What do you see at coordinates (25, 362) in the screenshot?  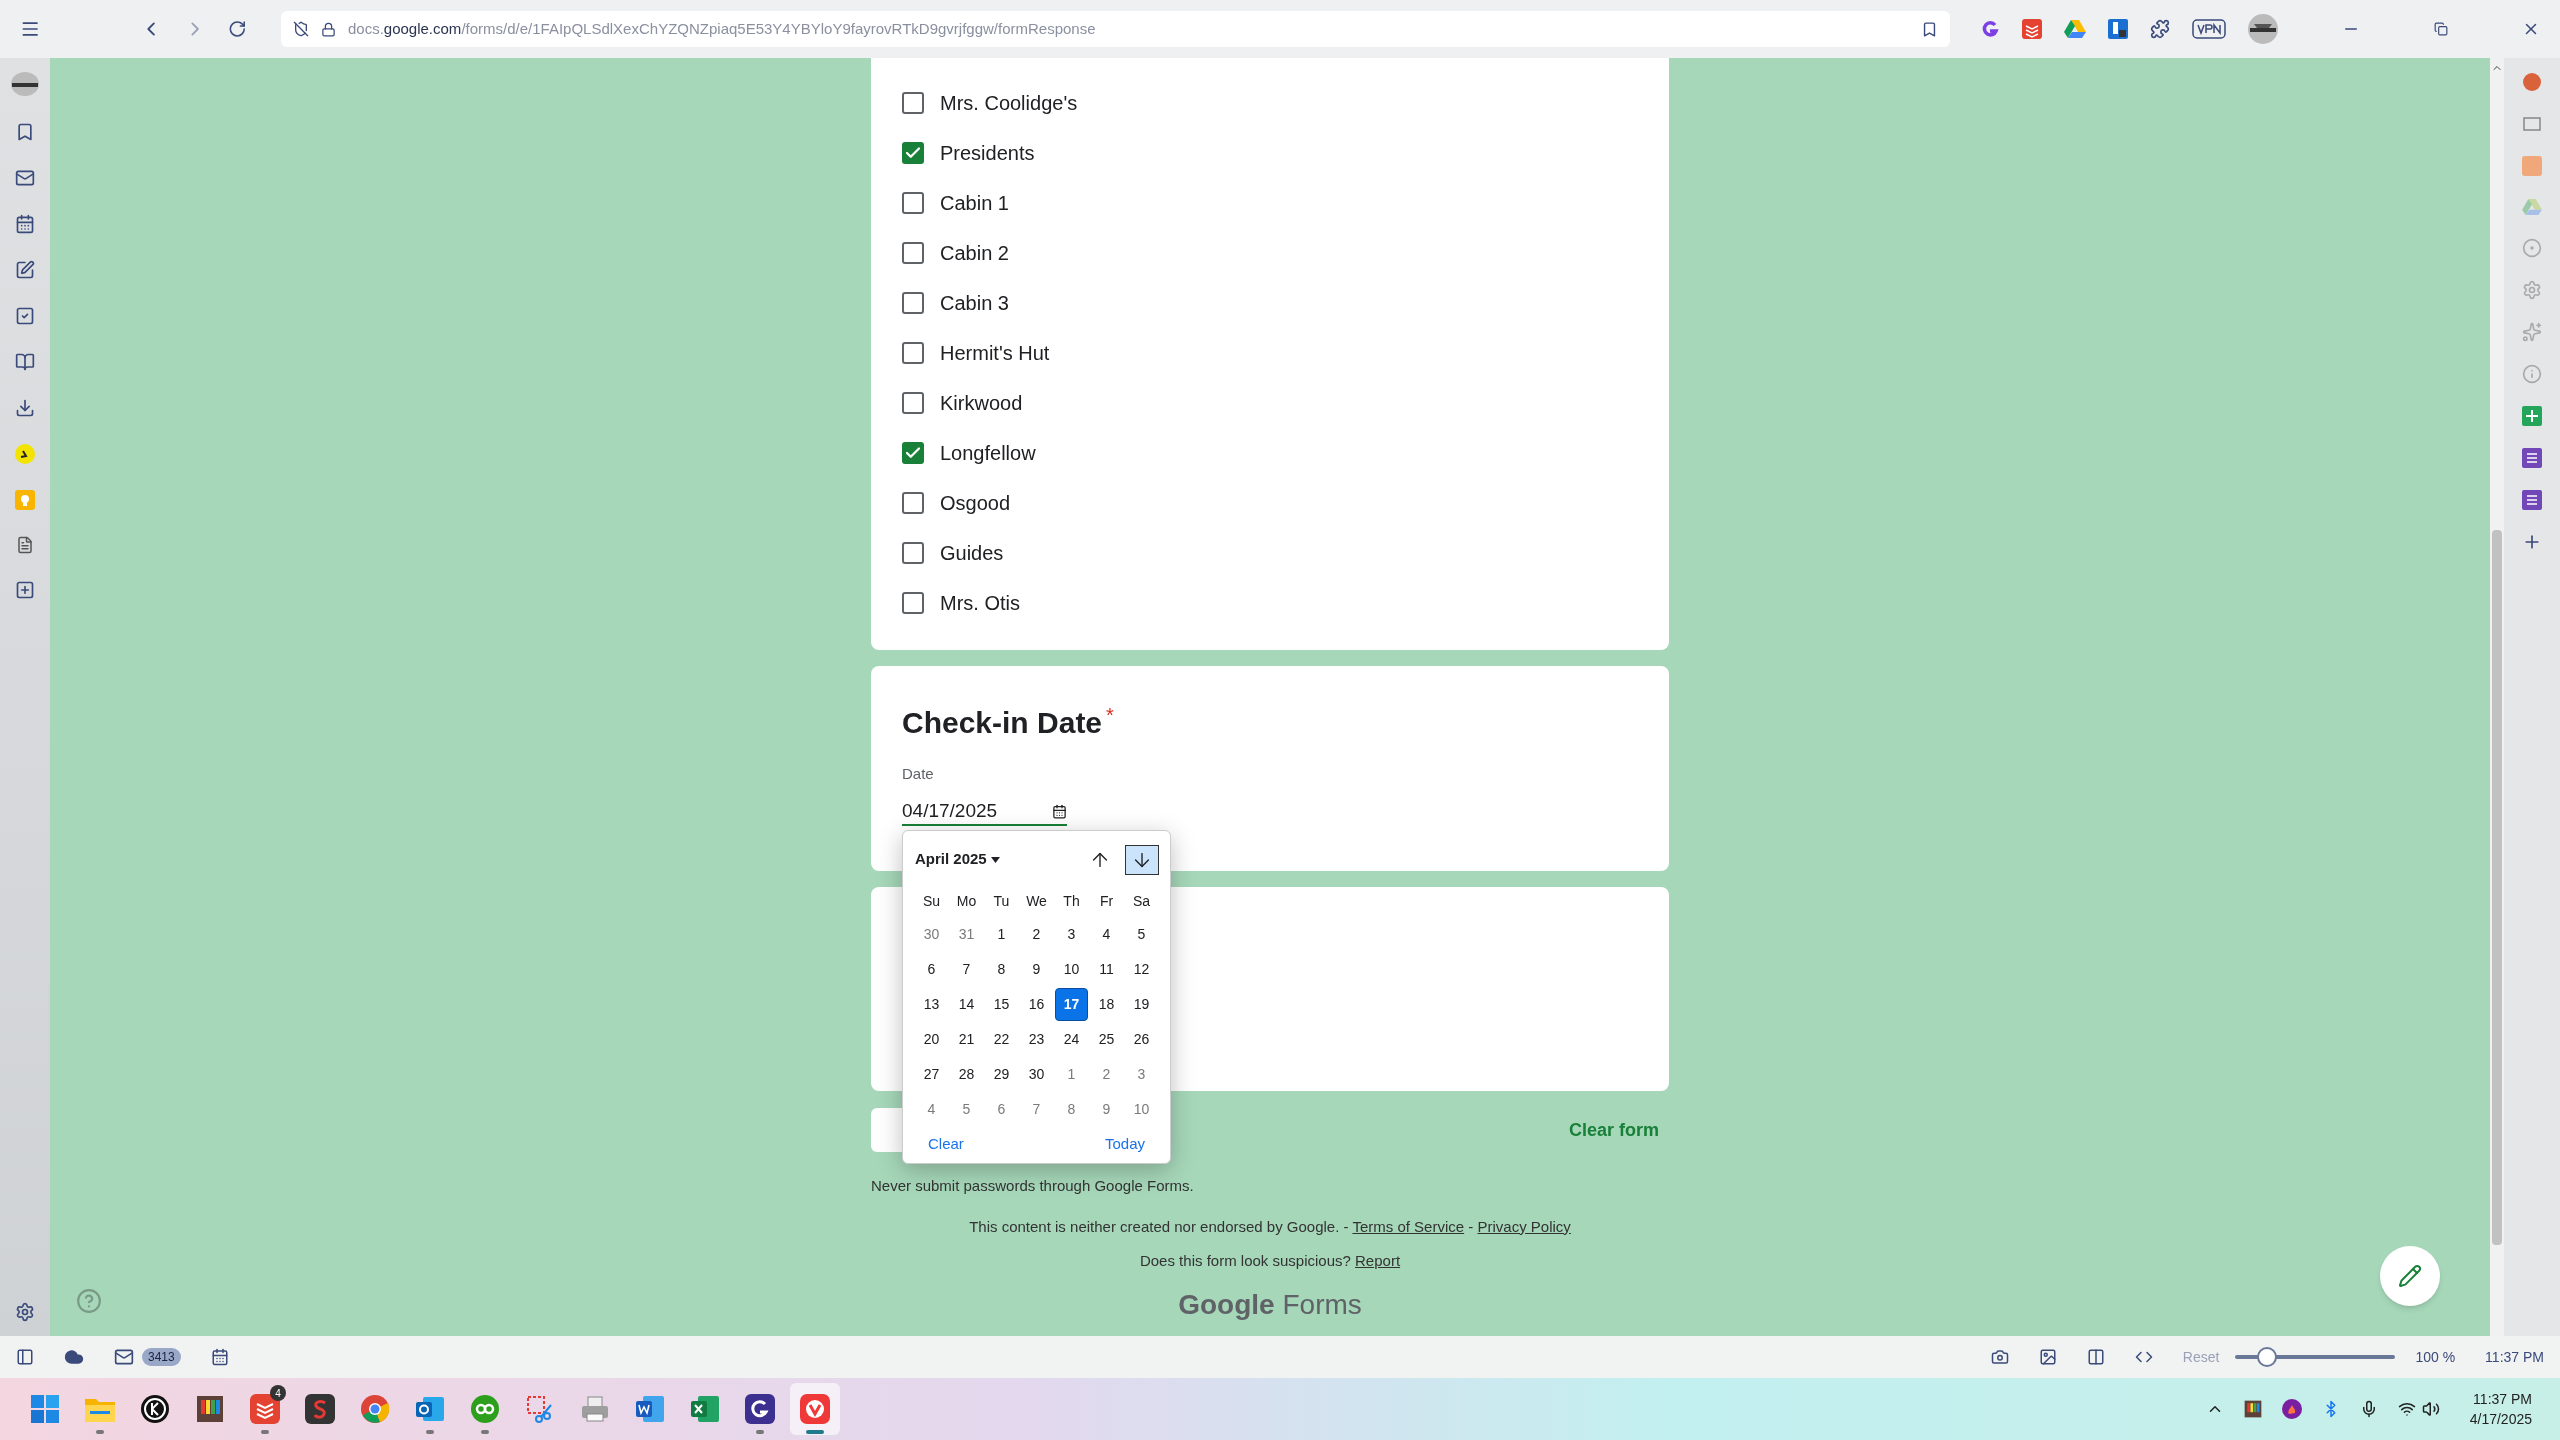 I see `reading-list-icon` at bounding box center [25, 362].